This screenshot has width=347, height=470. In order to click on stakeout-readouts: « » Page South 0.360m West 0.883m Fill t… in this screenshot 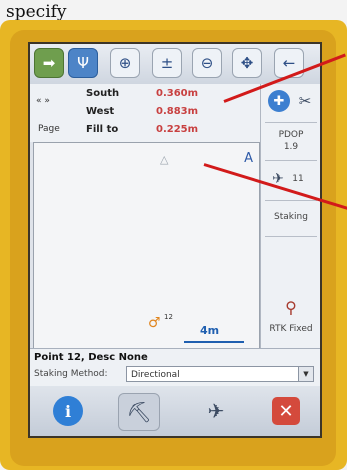, I will do `click(145, 113)`.